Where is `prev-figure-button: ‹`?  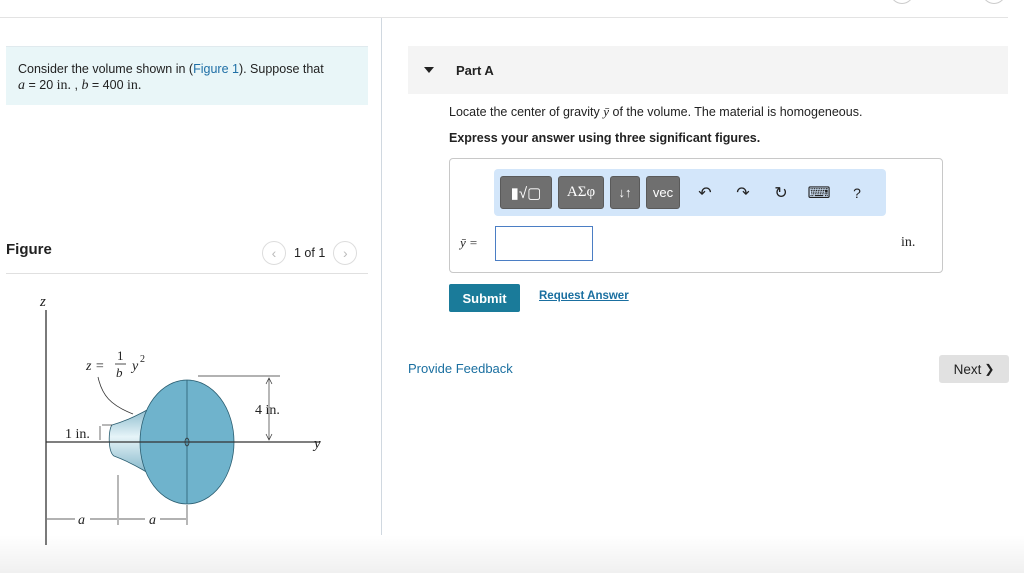
prev-figure-button: ‹ is located at coordinates (274, 253).